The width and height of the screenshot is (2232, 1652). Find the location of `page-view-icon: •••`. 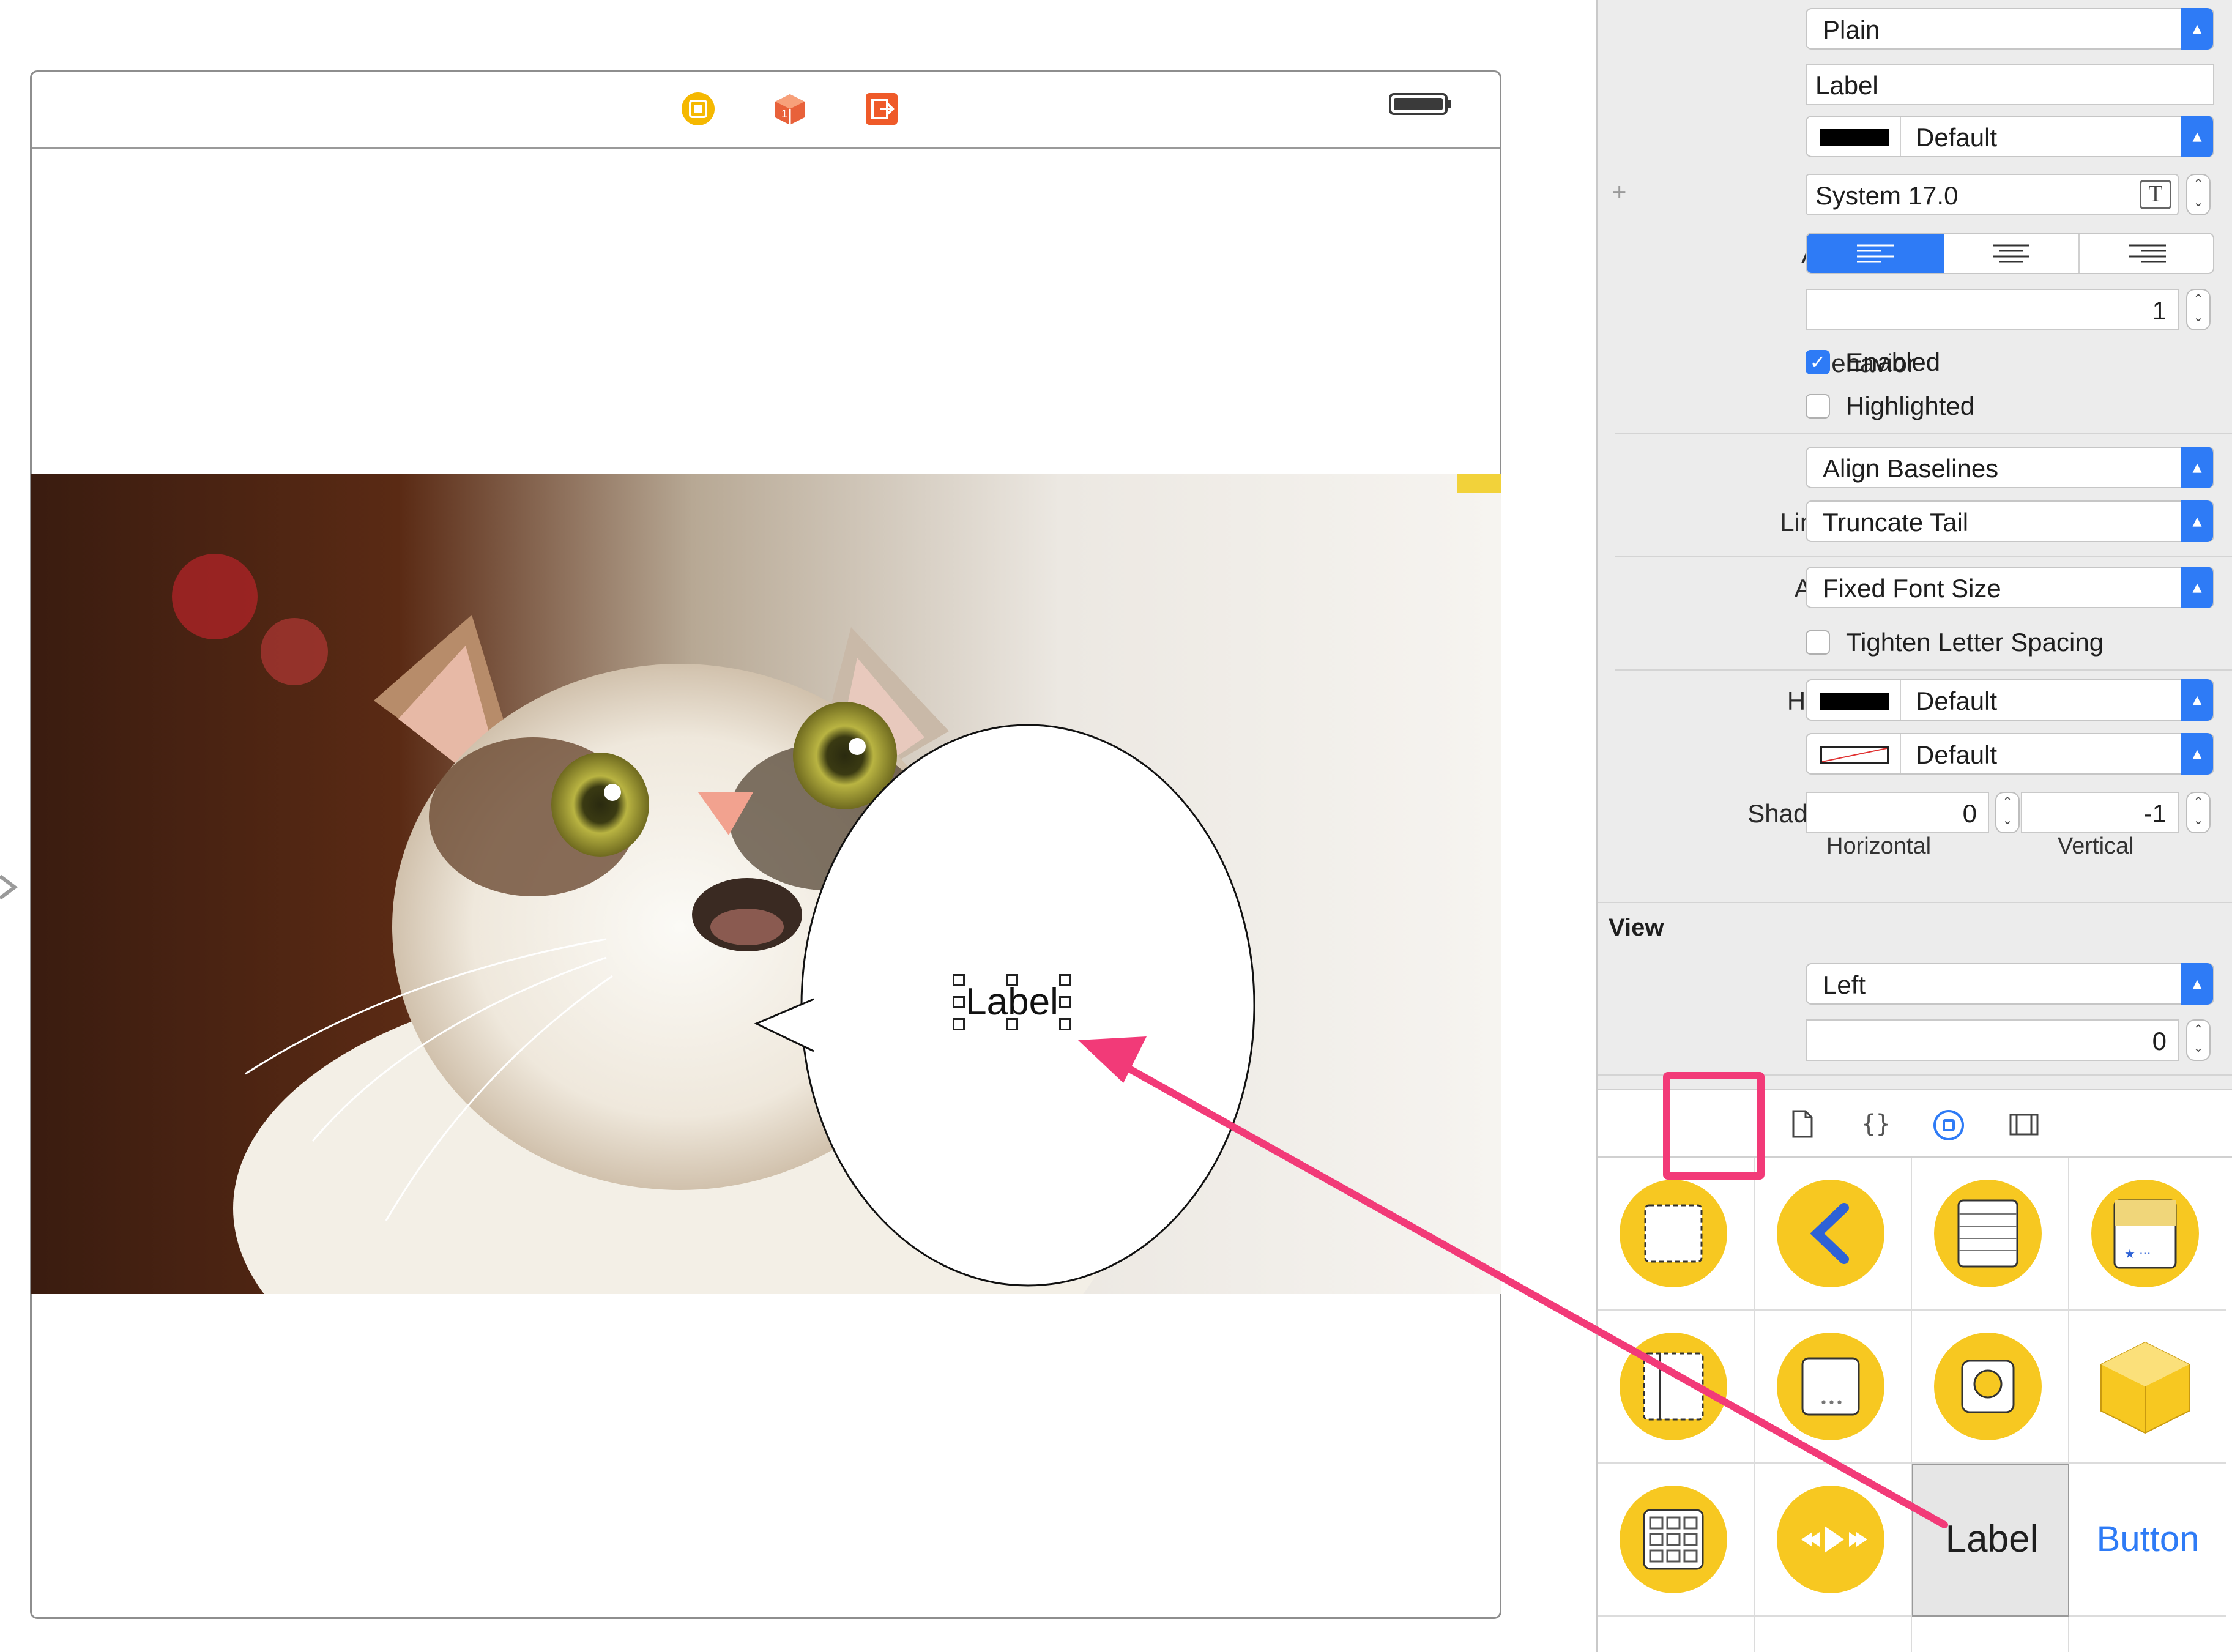

page-view-icon: ••• is located at coordinates (1830, 1386).